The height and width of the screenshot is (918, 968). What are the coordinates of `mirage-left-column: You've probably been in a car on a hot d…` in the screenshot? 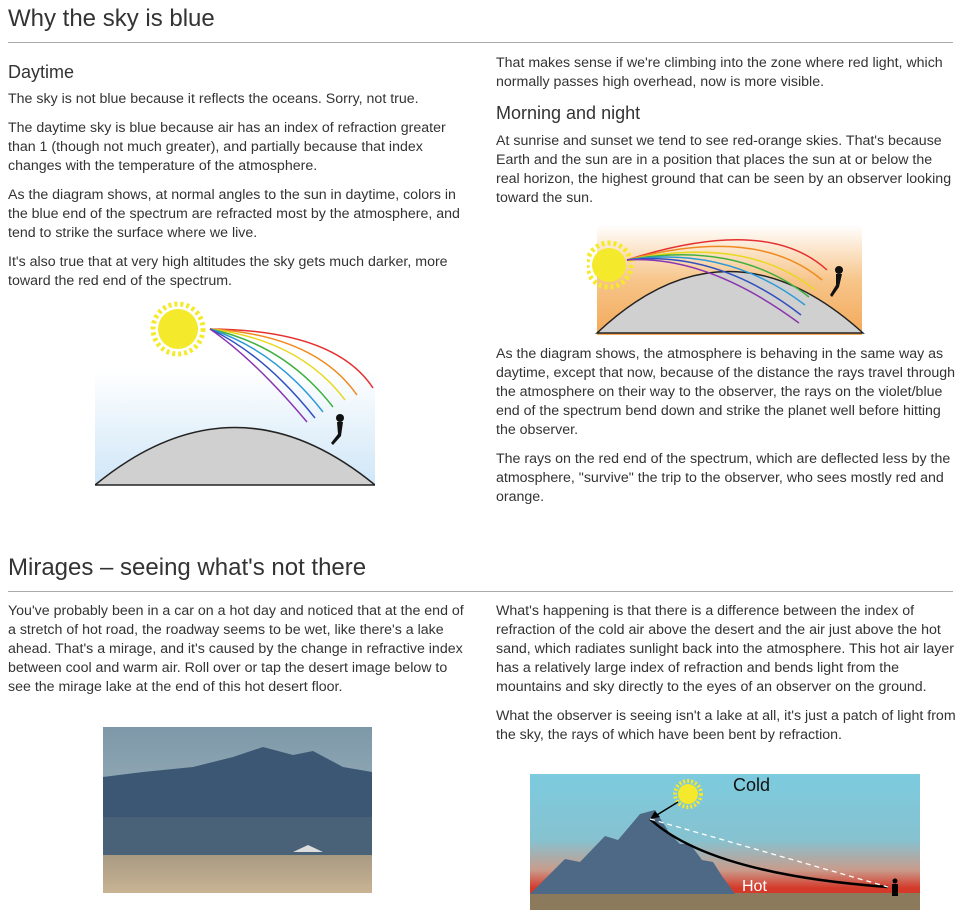 It's located at (239, 654).